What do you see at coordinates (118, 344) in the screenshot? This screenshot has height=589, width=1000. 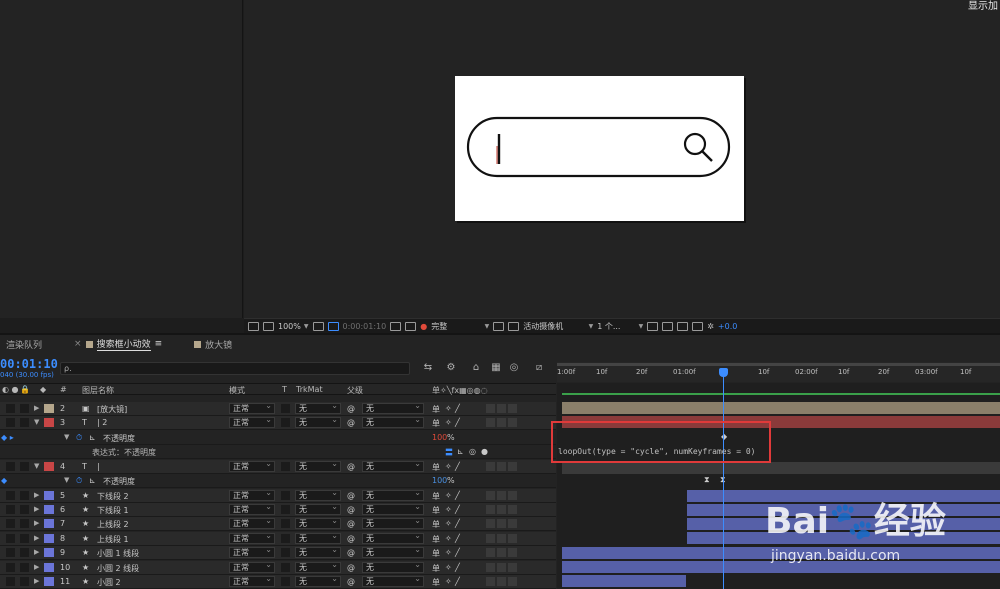 I see `tab-search-box-anim: × 搜索框小动效 ≡` at bounding box center [118, 344].